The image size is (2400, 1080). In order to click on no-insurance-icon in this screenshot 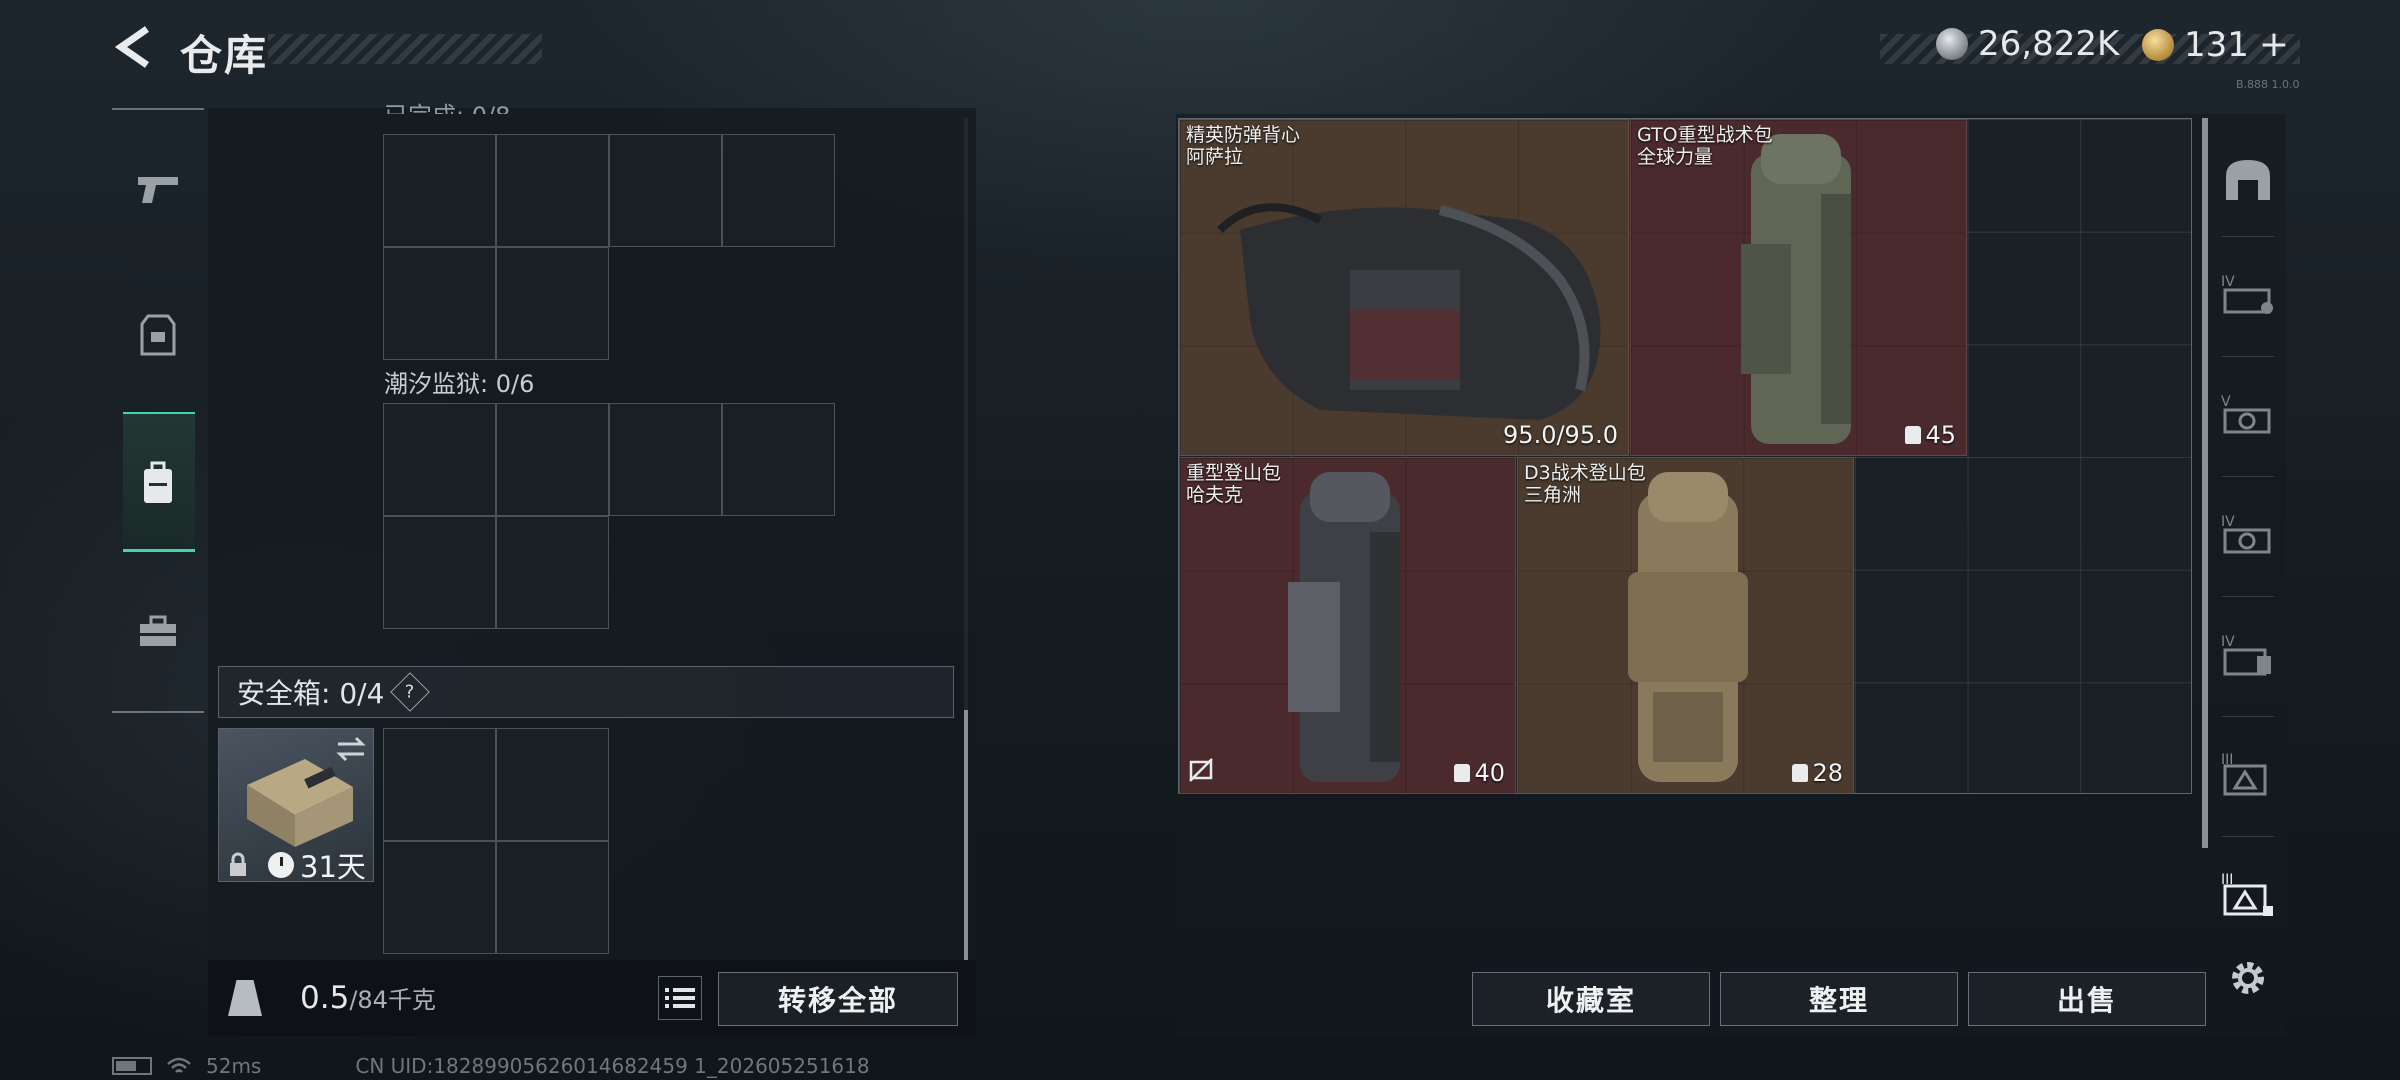, I will do `click(1201, 772)`.